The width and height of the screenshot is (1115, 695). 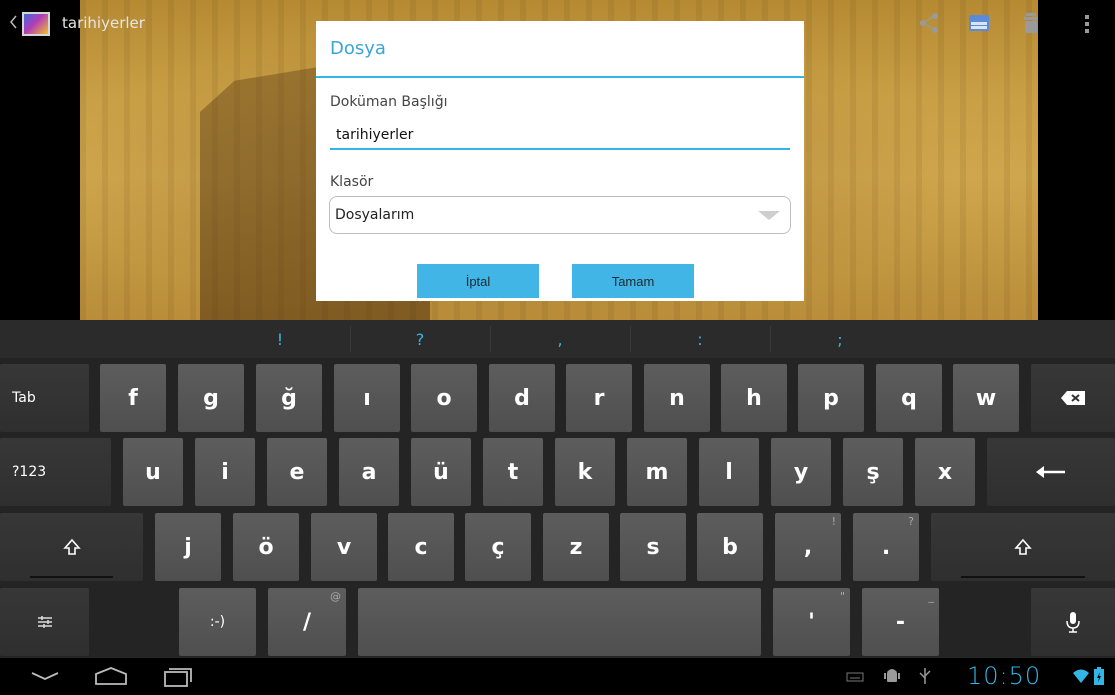 What do you see at coordinates (700, 339) in the screenshot?
I see `suggestion-item: :` at bounding box center [700, 339].